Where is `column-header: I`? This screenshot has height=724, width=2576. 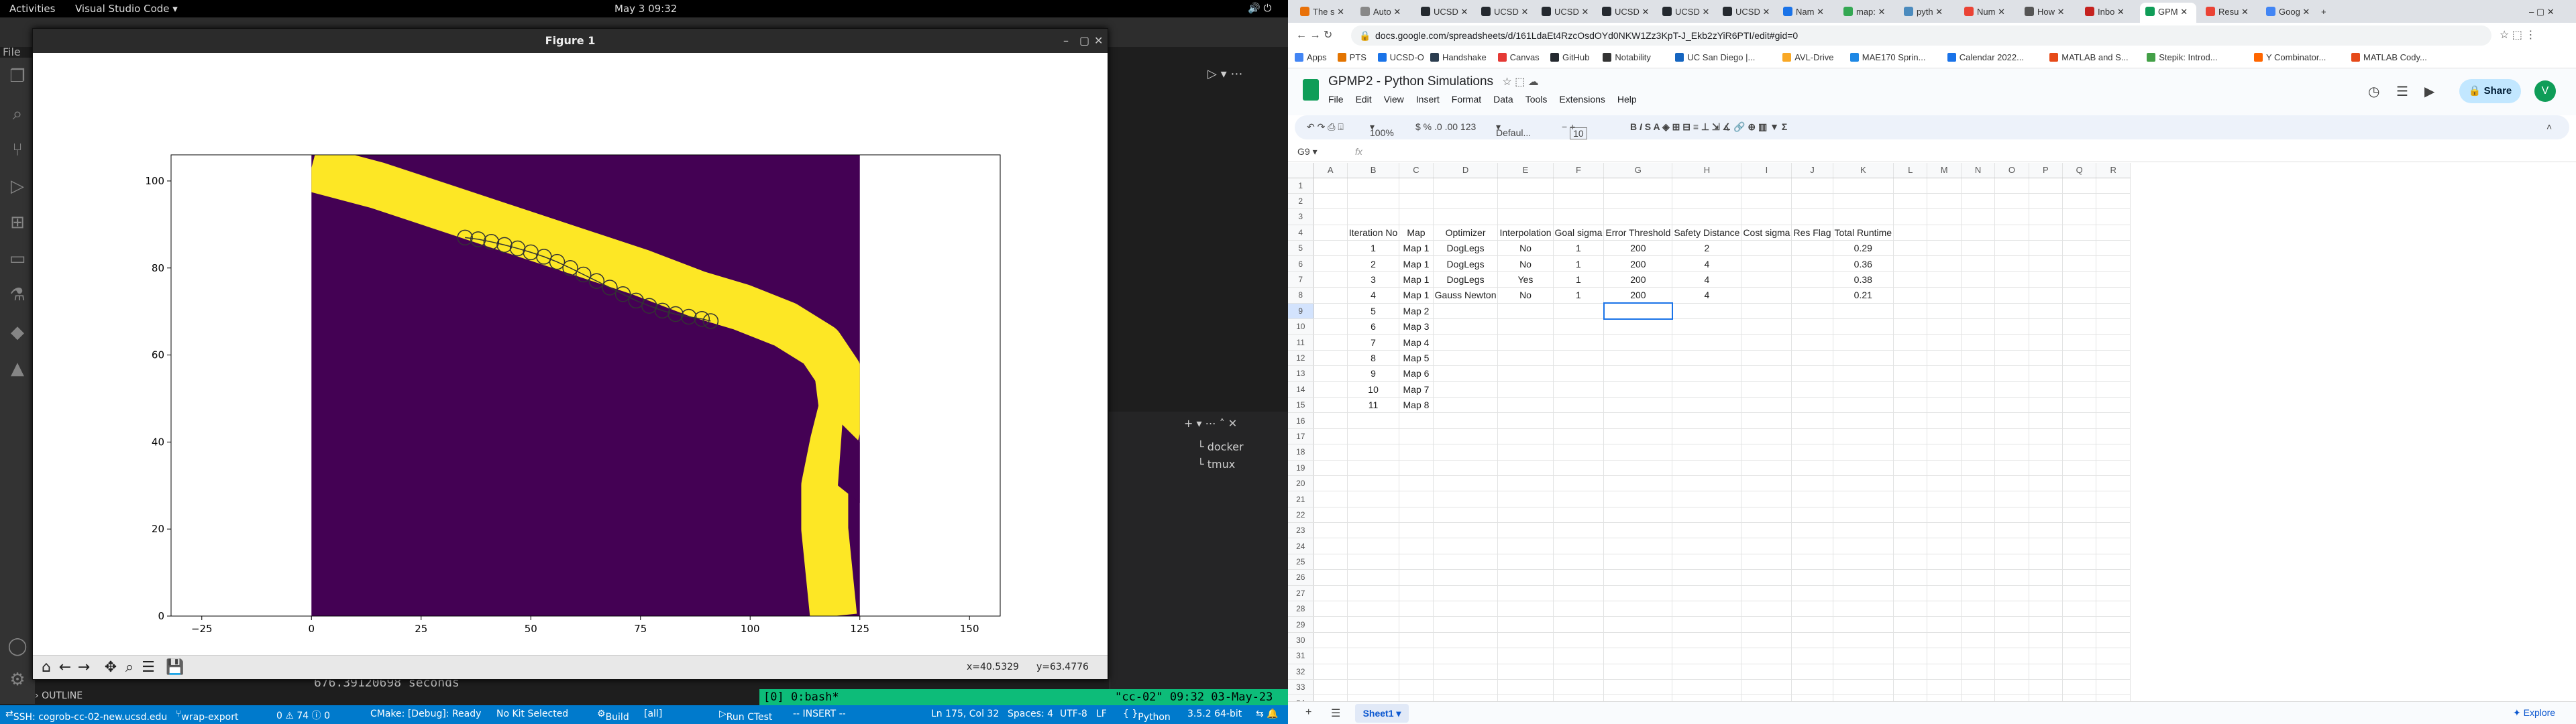
column-header: I is located at coordinates (1766, 170).